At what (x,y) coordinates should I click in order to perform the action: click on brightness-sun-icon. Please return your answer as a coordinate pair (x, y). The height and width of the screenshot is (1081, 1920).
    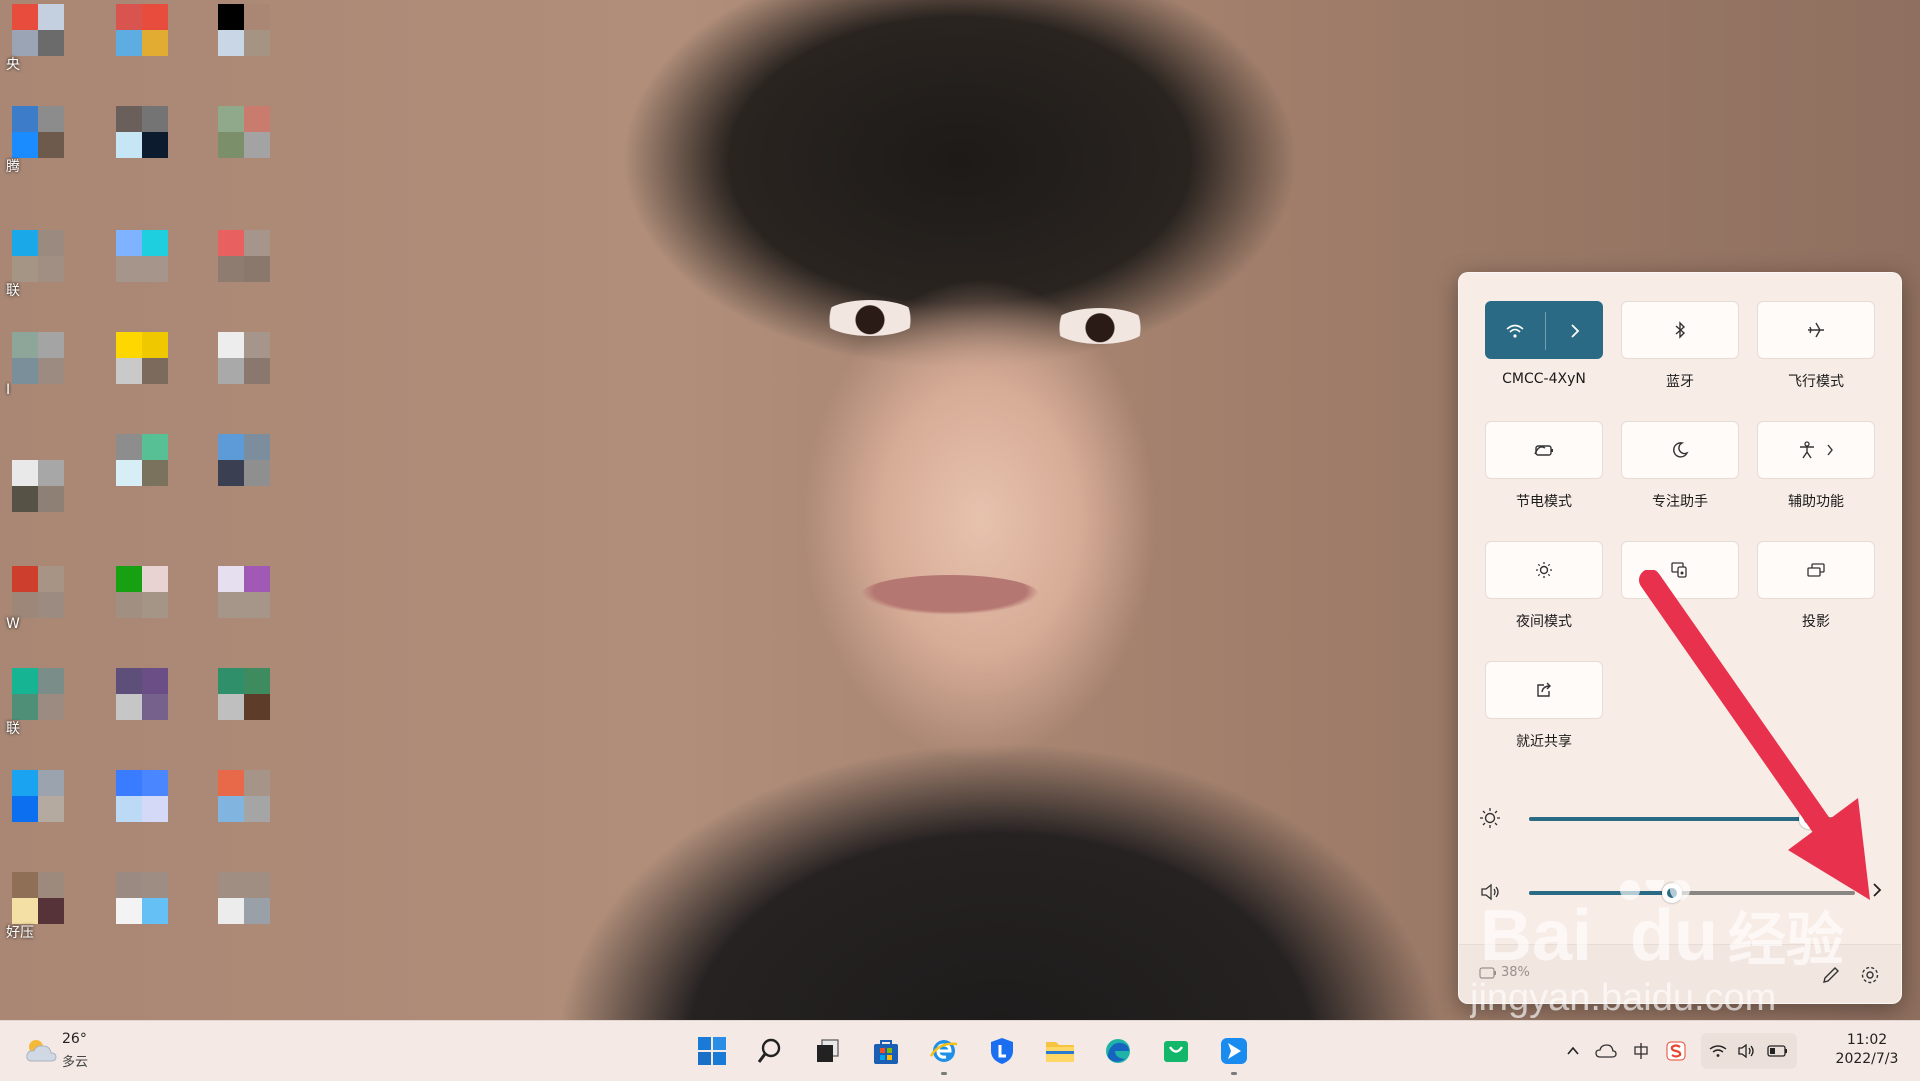
    Looking at the image, I should click on (1490, 818).